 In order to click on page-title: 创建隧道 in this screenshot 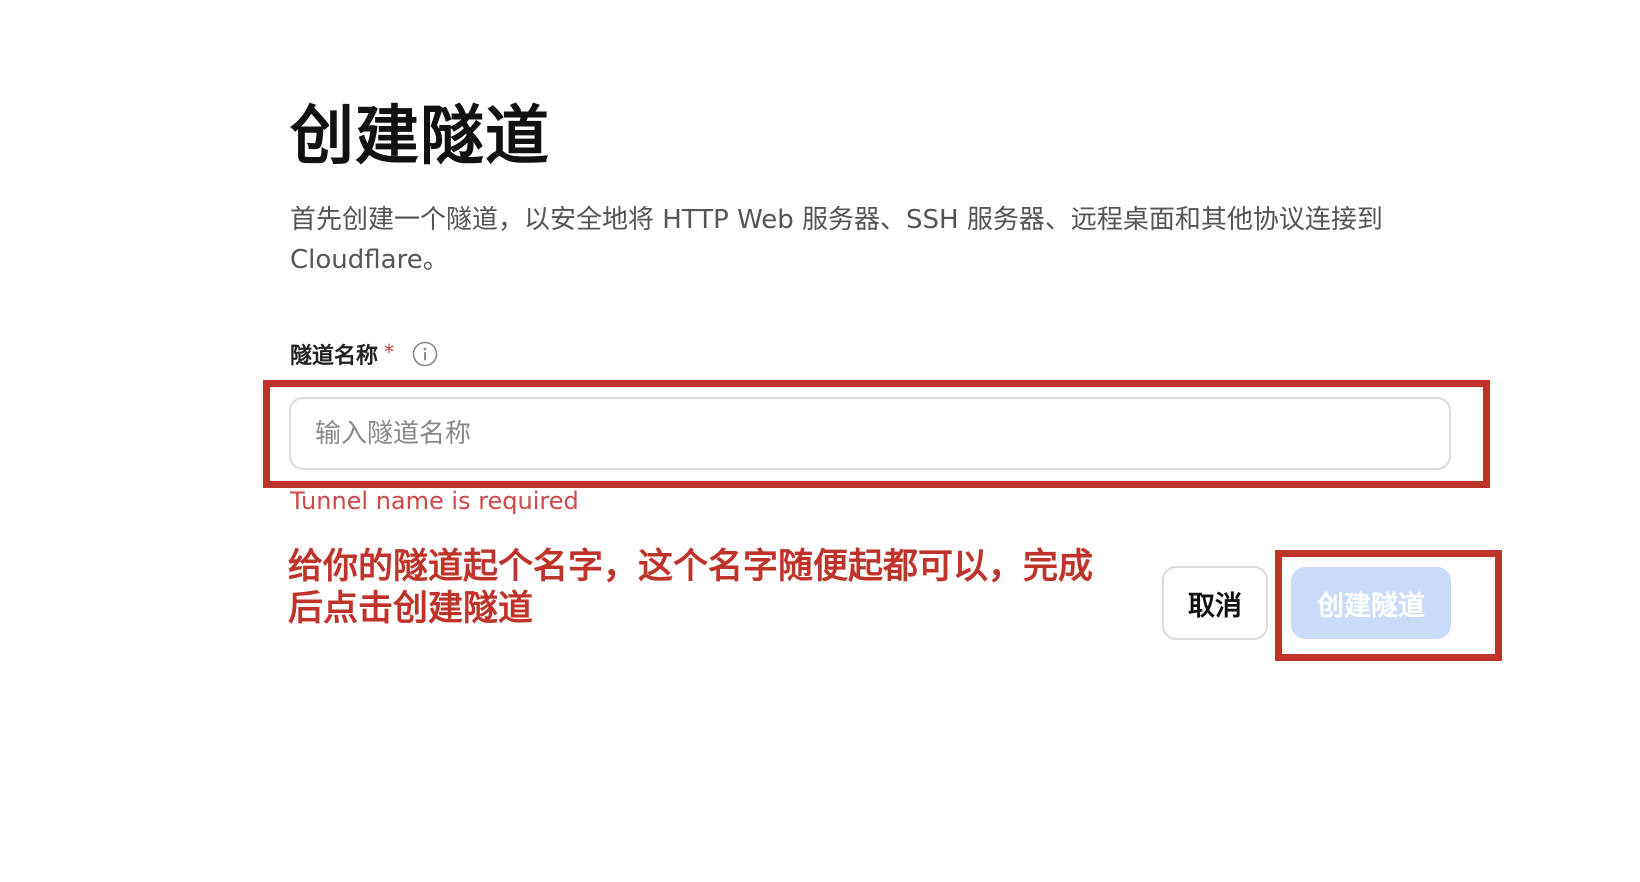, I will do `click(420, 137)`.